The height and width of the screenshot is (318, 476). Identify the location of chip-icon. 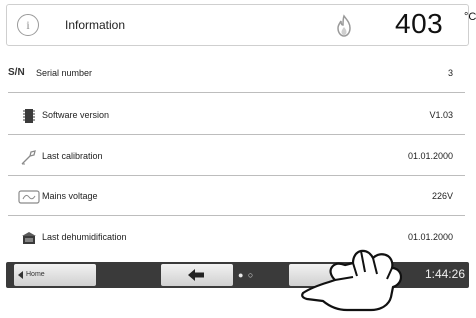
(29, 116).